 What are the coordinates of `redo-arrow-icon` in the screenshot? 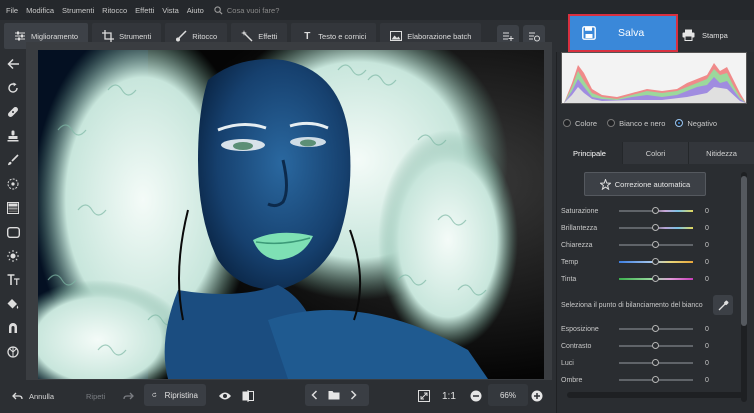 It's located at (129, 395).